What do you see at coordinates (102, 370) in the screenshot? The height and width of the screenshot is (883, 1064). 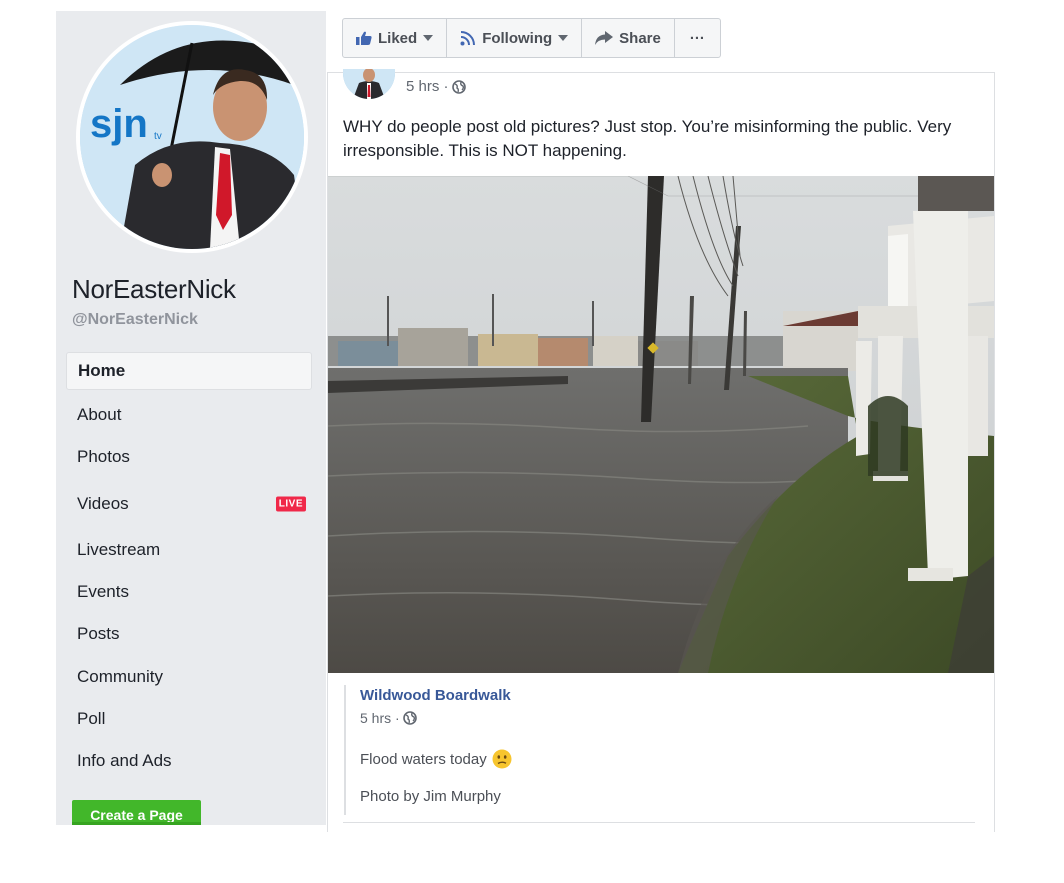 I see `nav-label: Home` at bounding box center [102, 370].